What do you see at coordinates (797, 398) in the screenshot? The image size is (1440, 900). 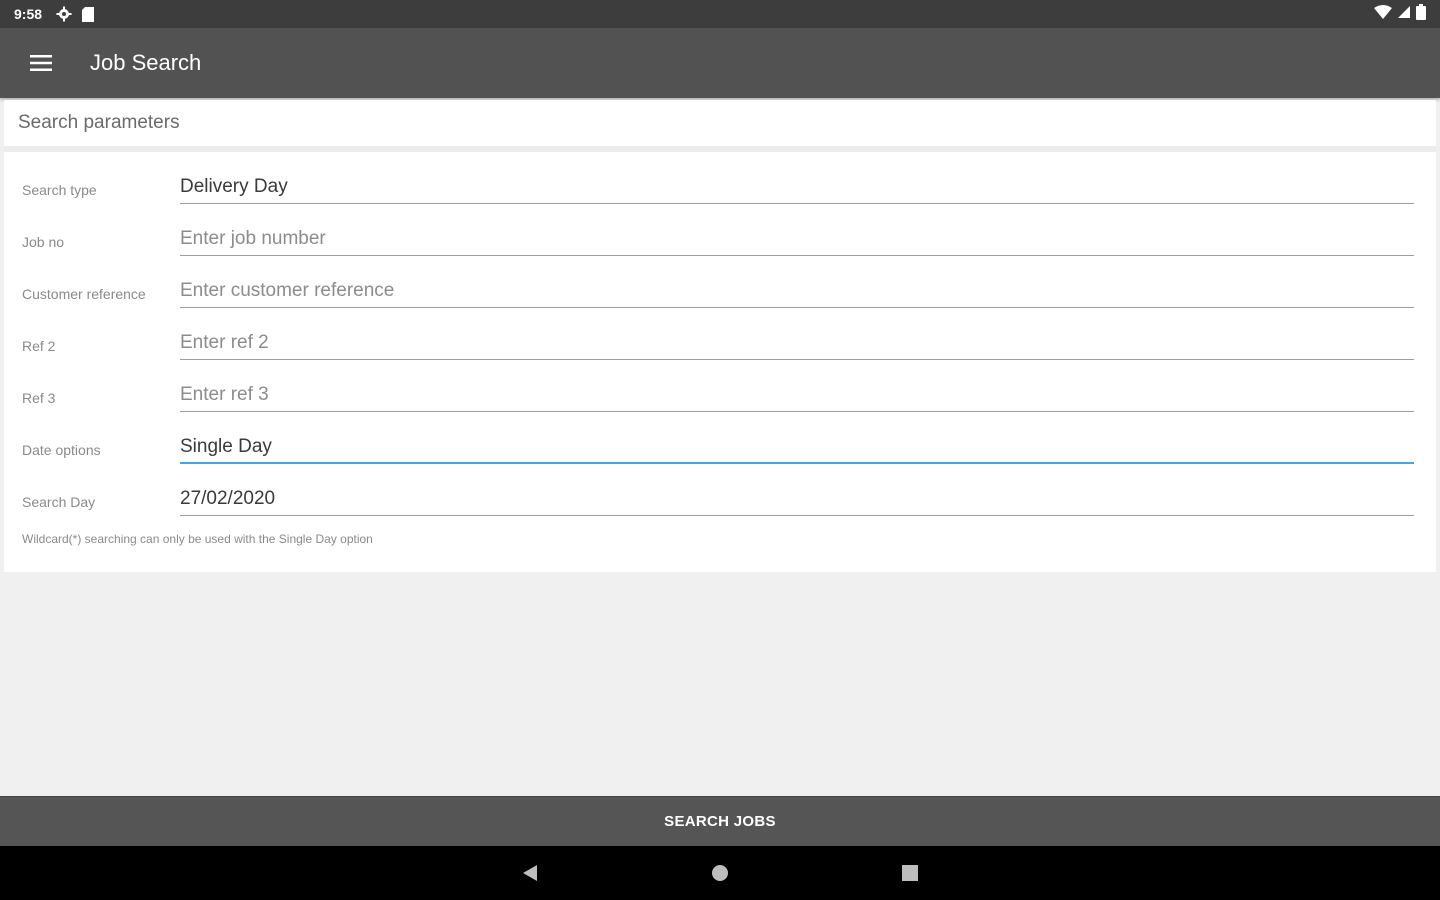 I see `ref3-input: Enter ref 3` at bounding box center [797, 398].